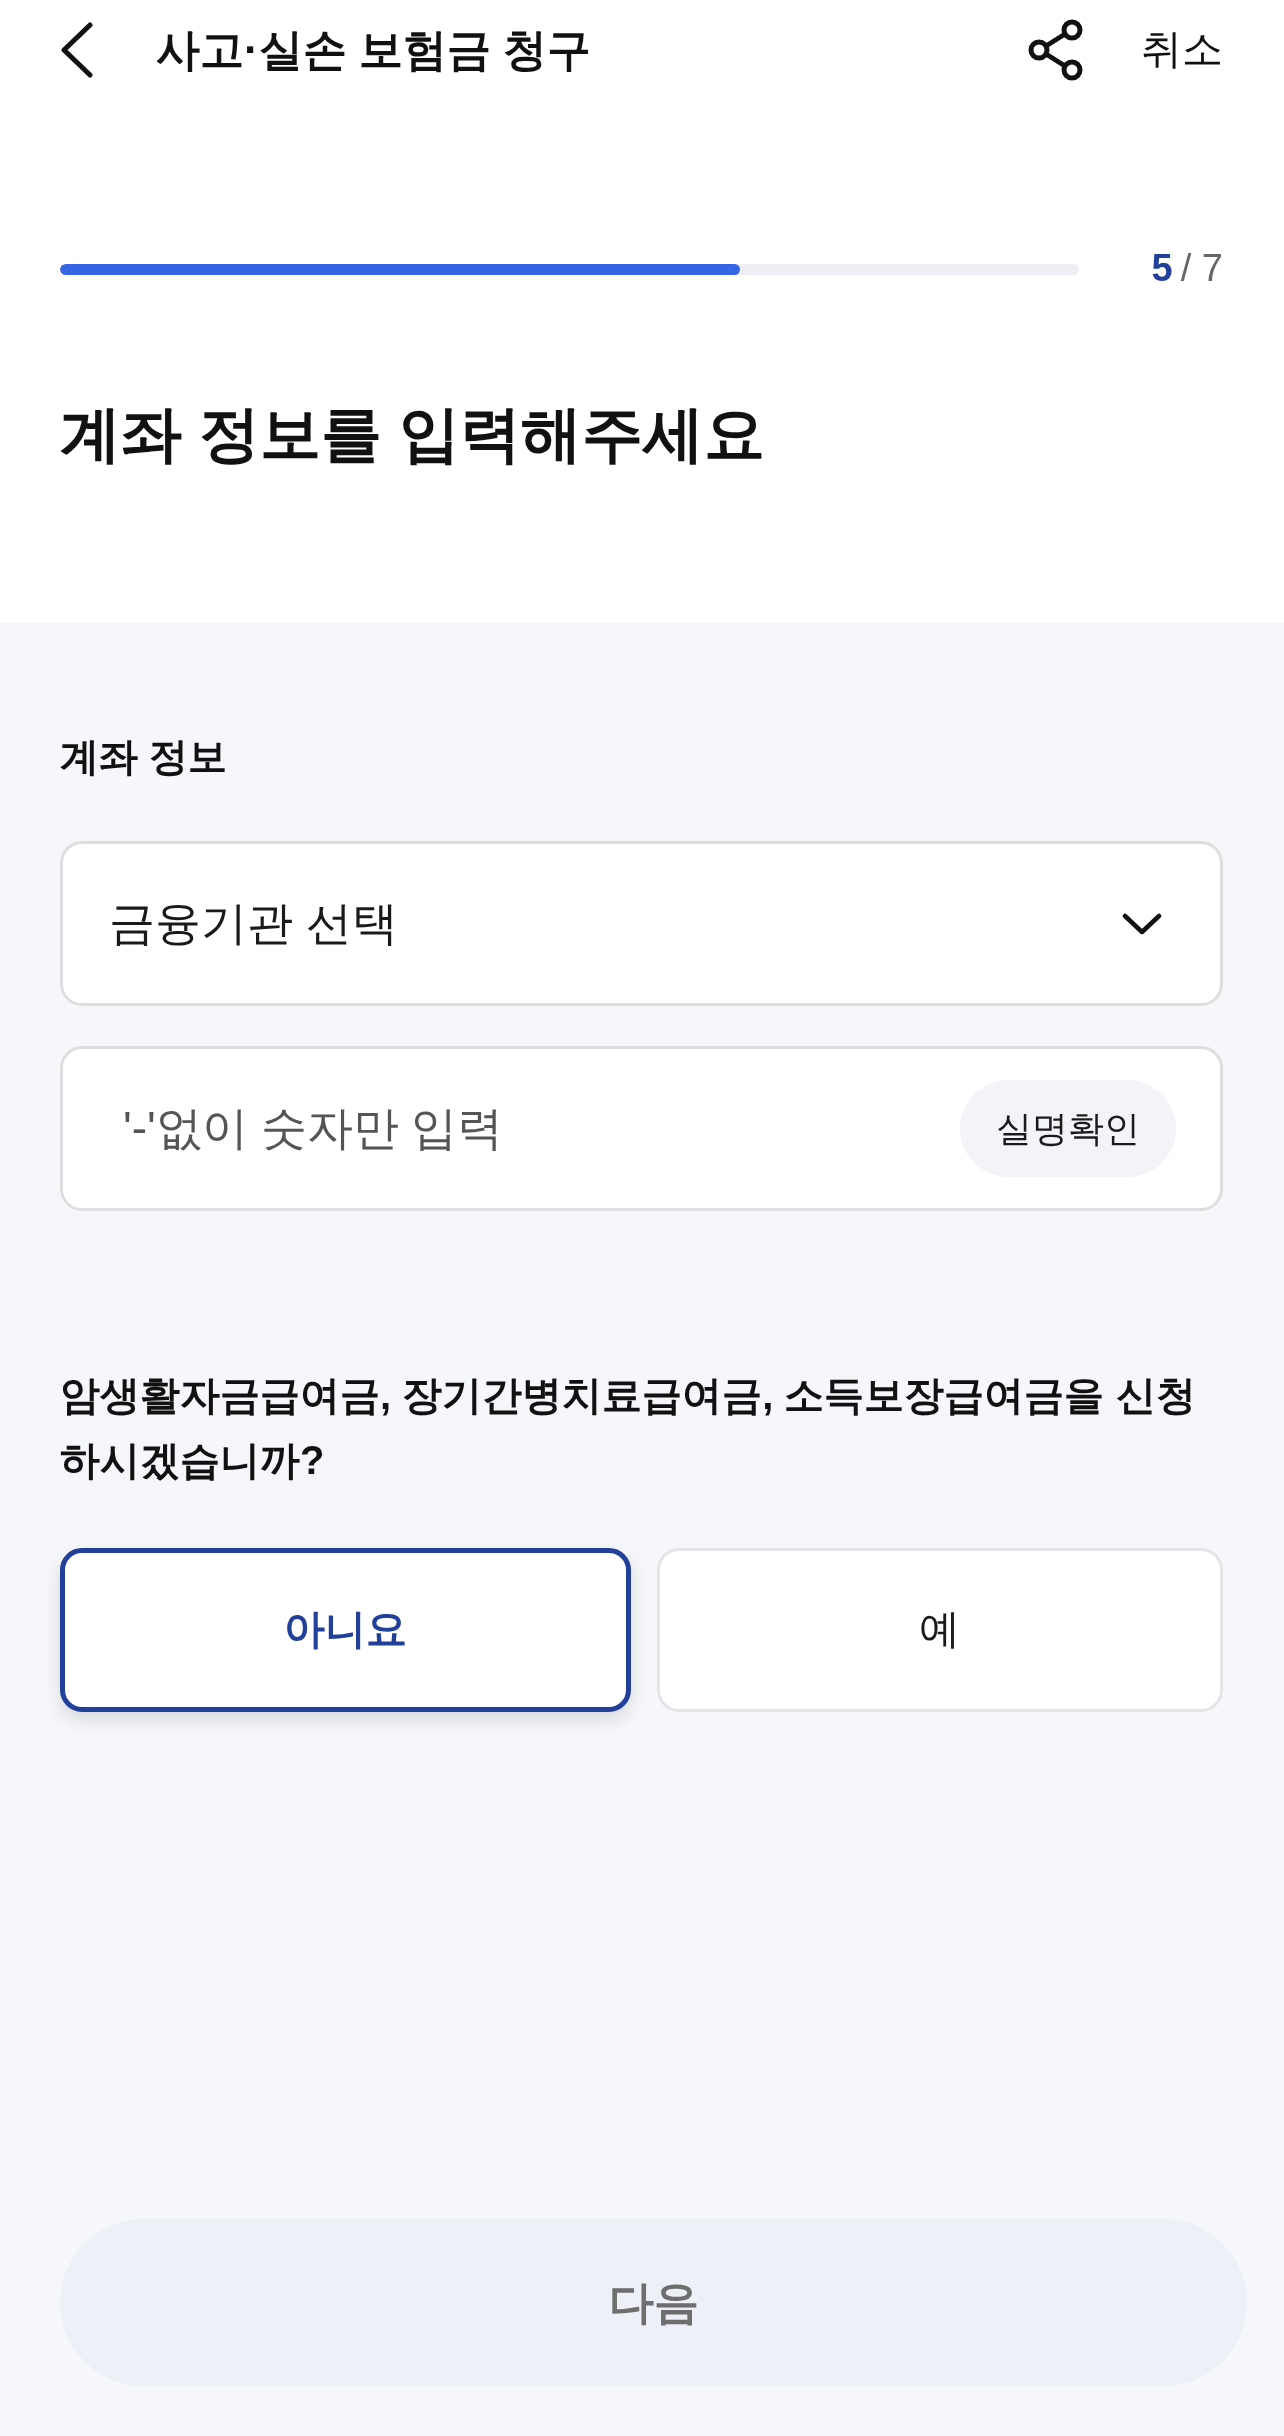 The height and width of the screenshot is (2436, 1284). What do you see at coordinates (412, 434) in the screenshot?
I see `step-heading: 계좌 정보를 입력해주세요` at bounding box center [412, 434].